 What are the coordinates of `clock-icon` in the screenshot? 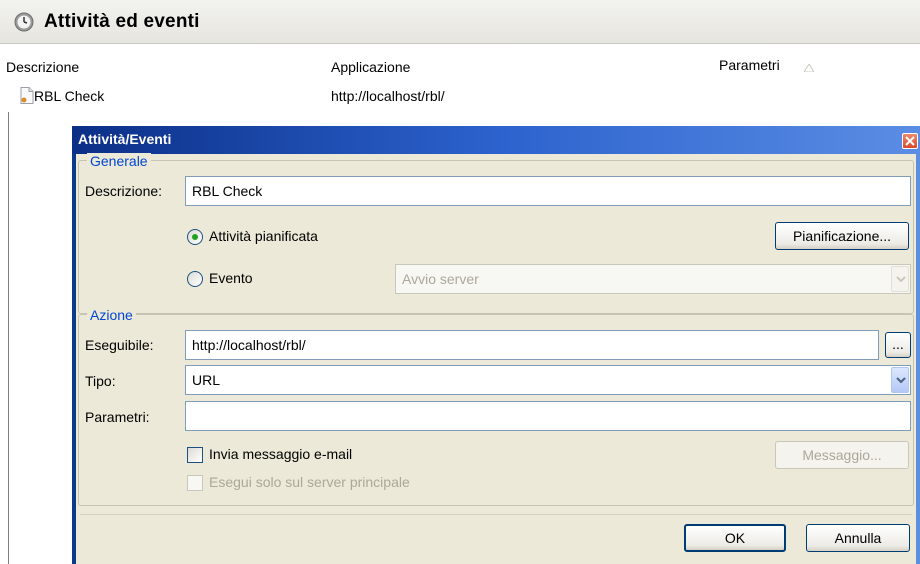 It's located at (24, 22).